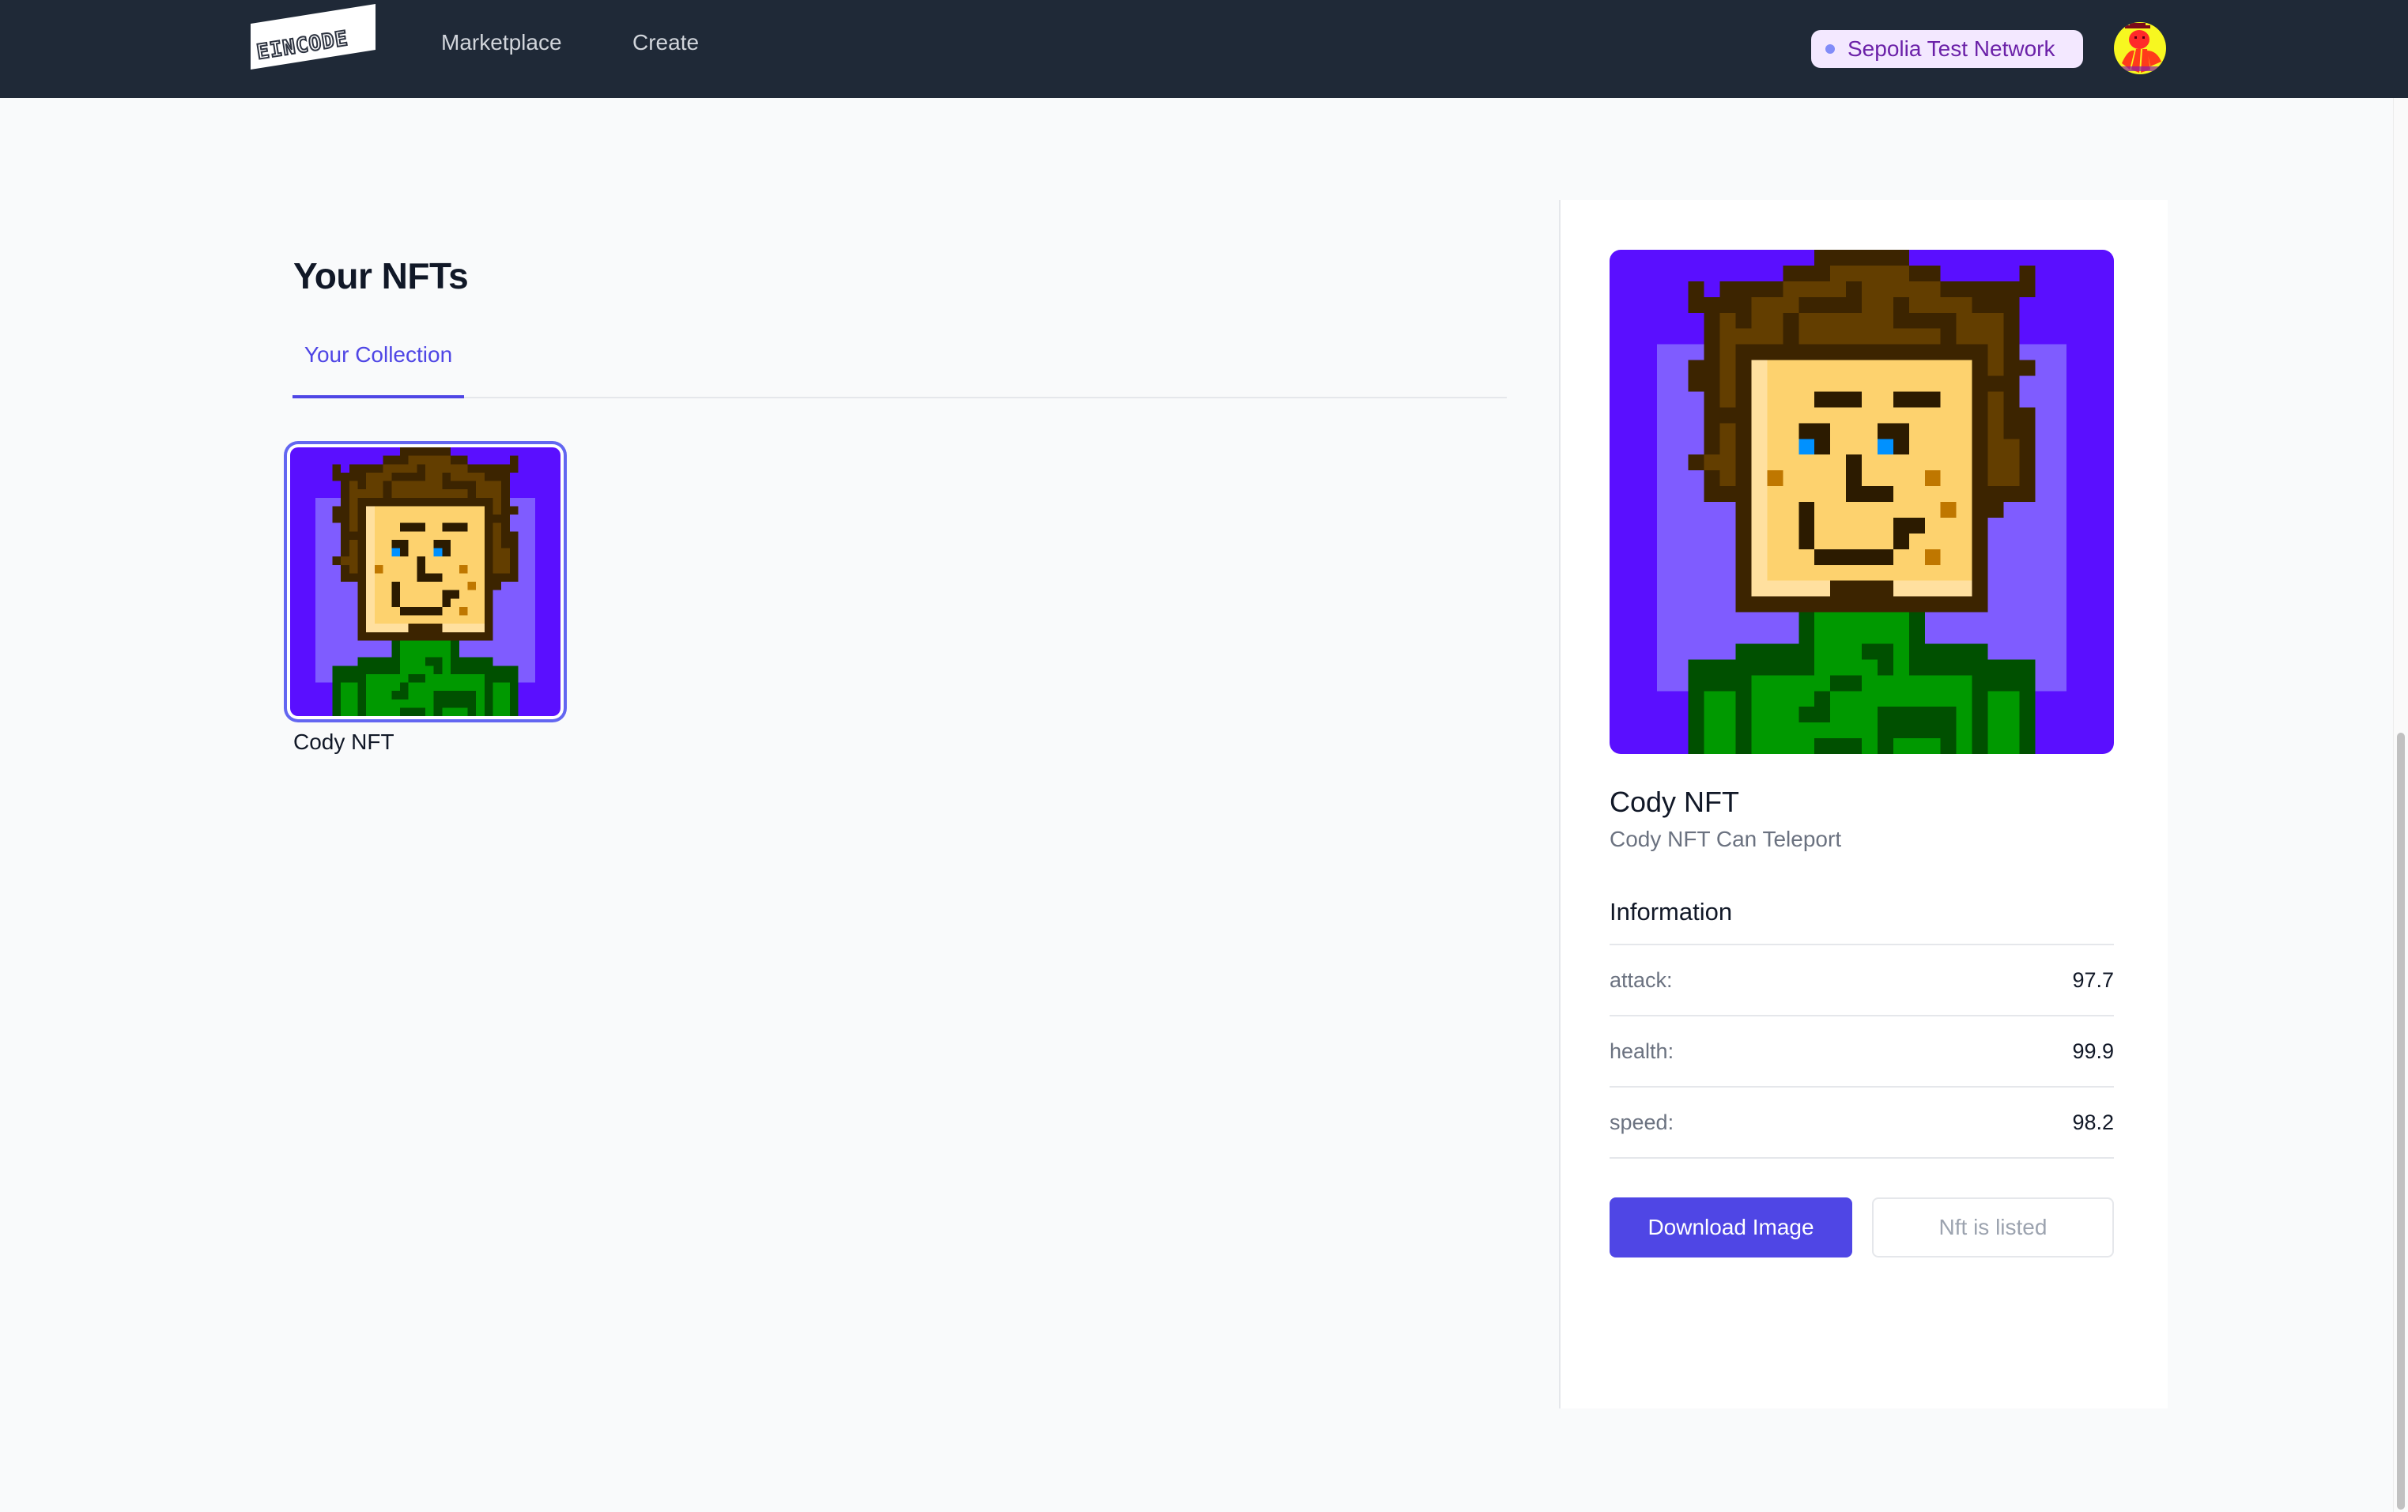 Image resolution: width=2408 pixels, height=1512 pixels. I want to click on network-status-dot-icon, so click(1830, 49).